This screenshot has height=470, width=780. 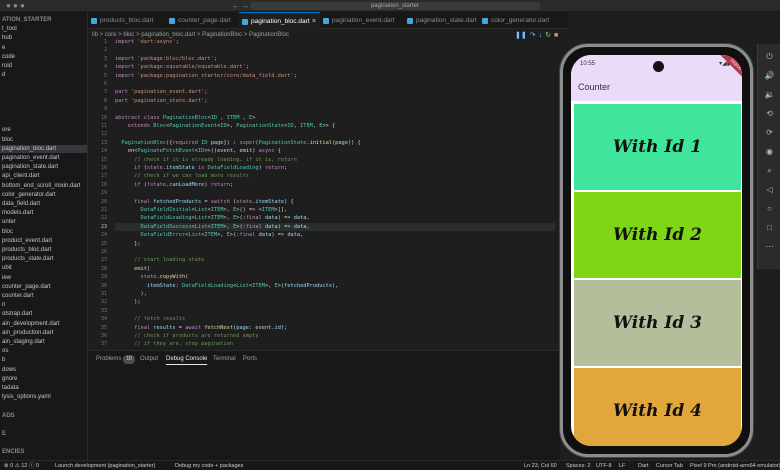 What do you see at coordinates (174, 344) in the screenshot?
I see `code-line: // if they are, stop pagination` at bounding box center [174, 344].